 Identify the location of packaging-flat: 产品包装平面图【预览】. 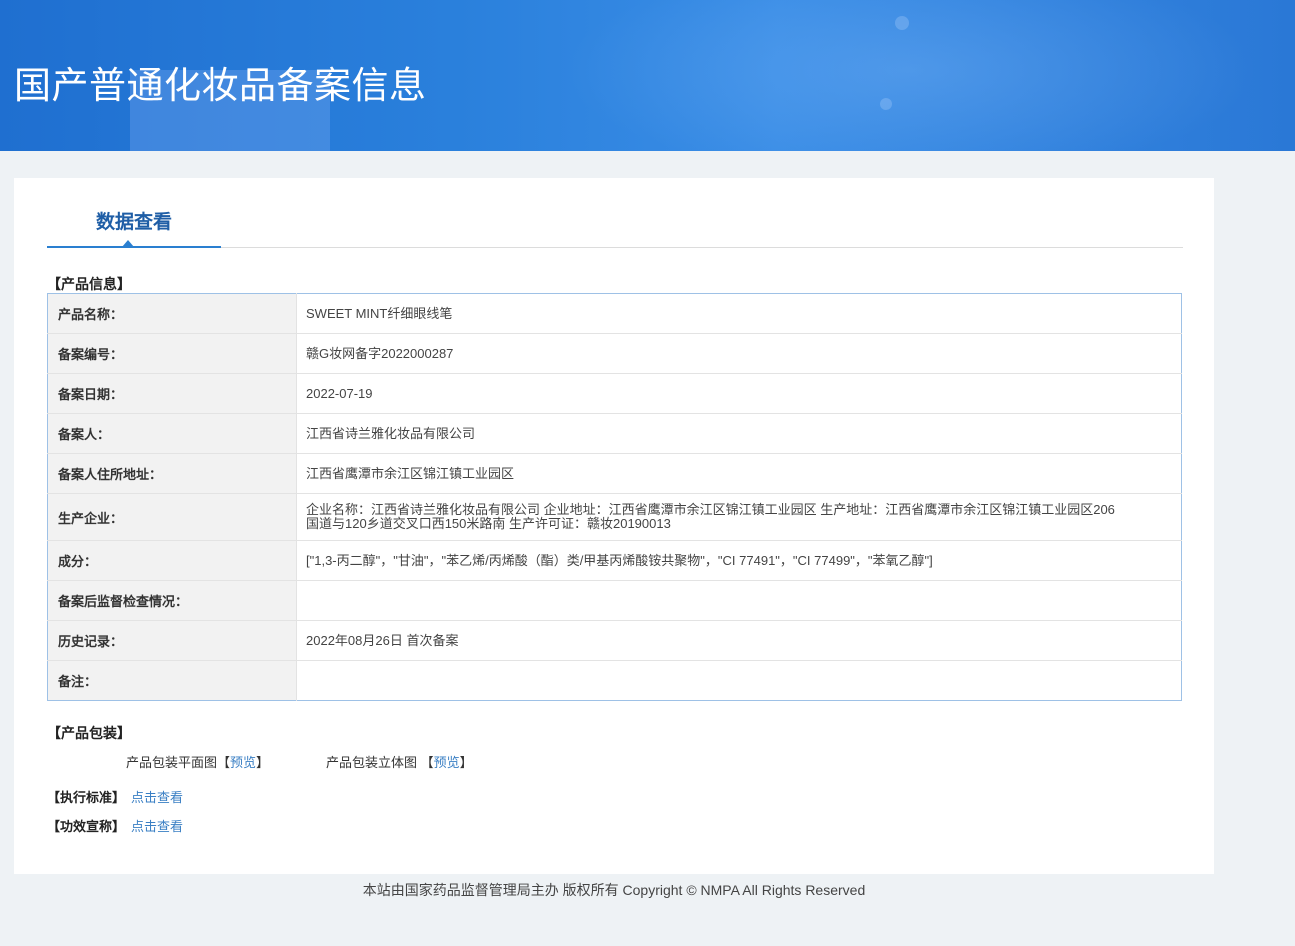
(197, 761).